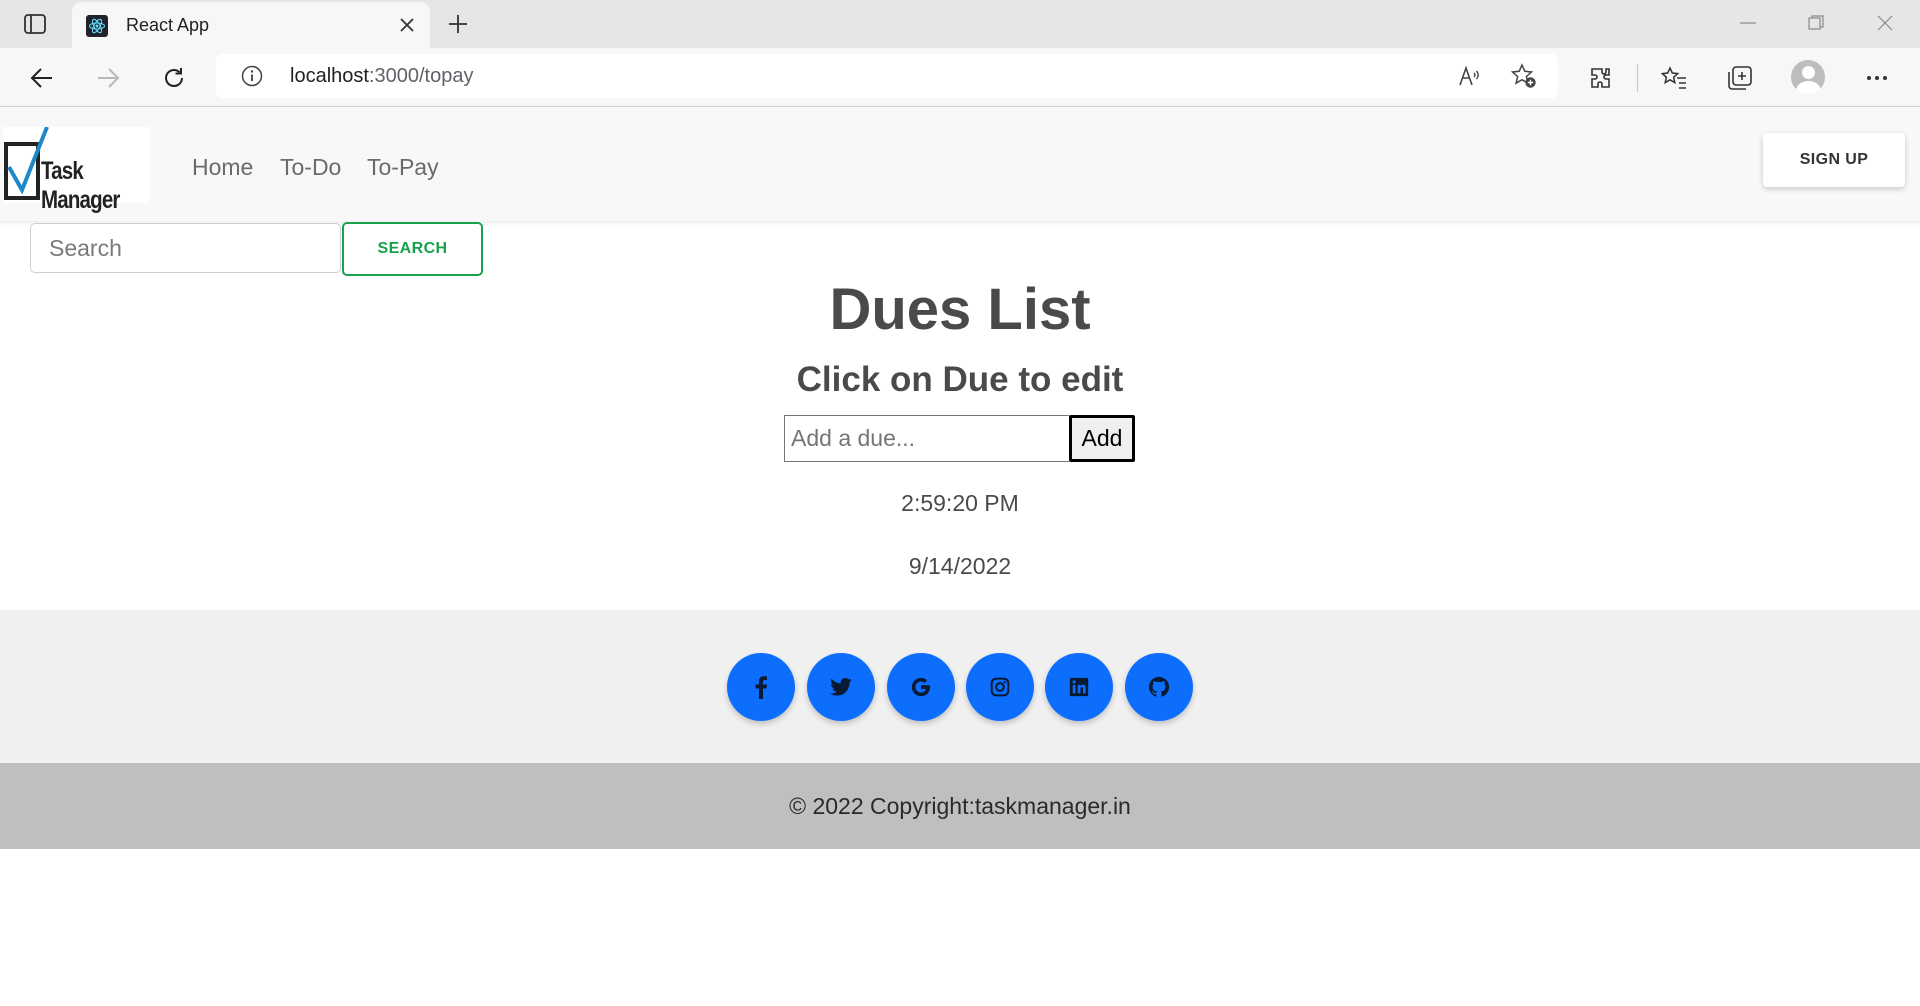 The width and height of the screenshot is (1920, 1006). Describe the element at coordinates (251, 25) in the screenshot. I see `browser-tab: React App` at that location.